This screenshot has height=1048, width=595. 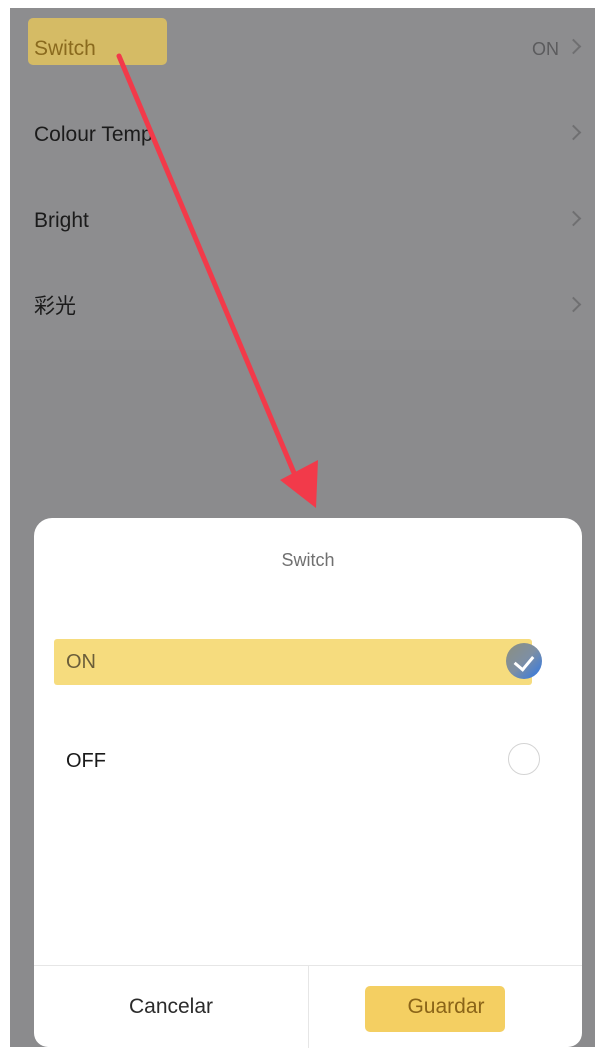 I want to click on settings-row-label: Bright, so click(x=61, y=220).